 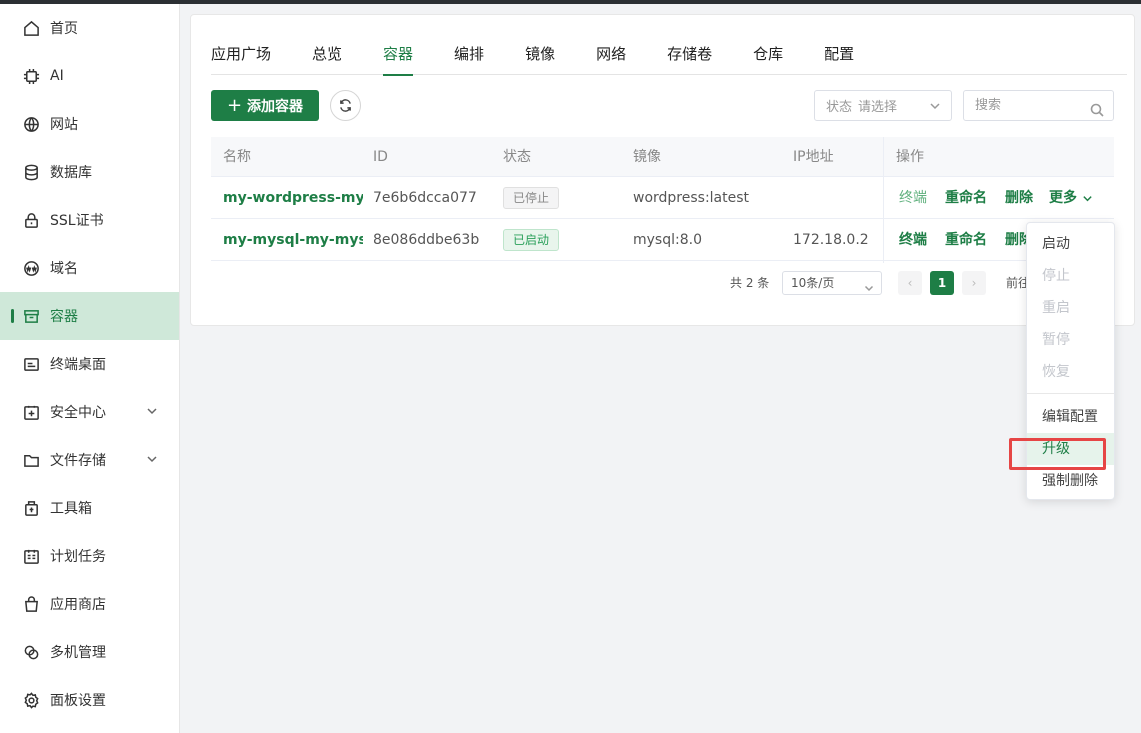 I want to click on tab-network: 网络, so click(x=611, y=59).